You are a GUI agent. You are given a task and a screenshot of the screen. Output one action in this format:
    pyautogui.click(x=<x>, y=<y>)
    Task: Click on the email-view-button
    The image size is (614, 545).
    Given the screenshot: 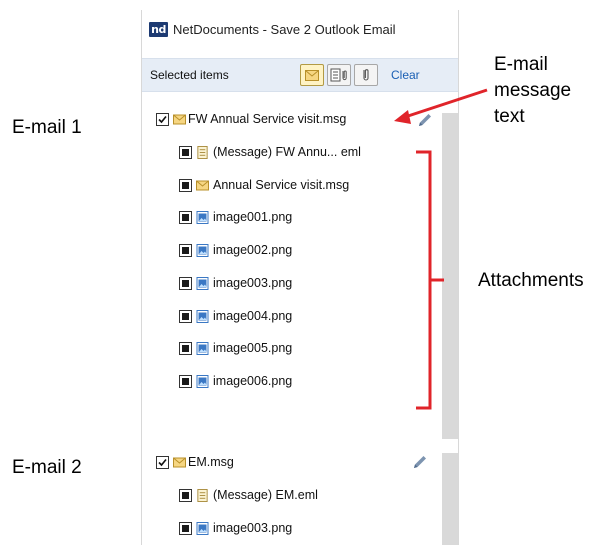 What is the action you would take?
    pyautogui.click(x=312, y=75)
    